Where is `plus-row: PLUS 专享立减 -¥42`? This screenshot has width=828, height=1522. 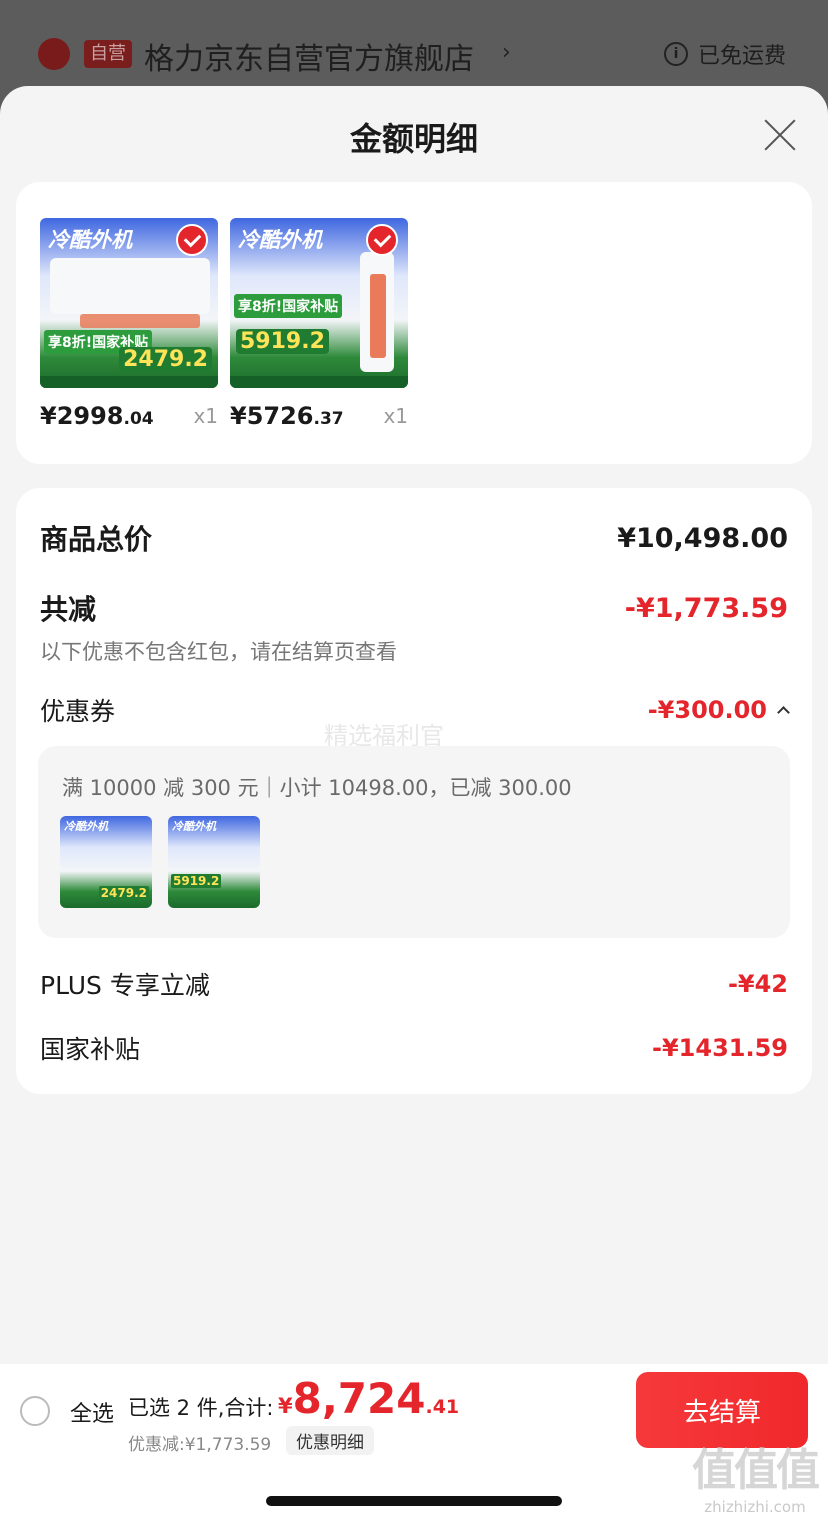
plus-row: PLUS 专享立减 -¥42 is located at coordinates (414, 984).